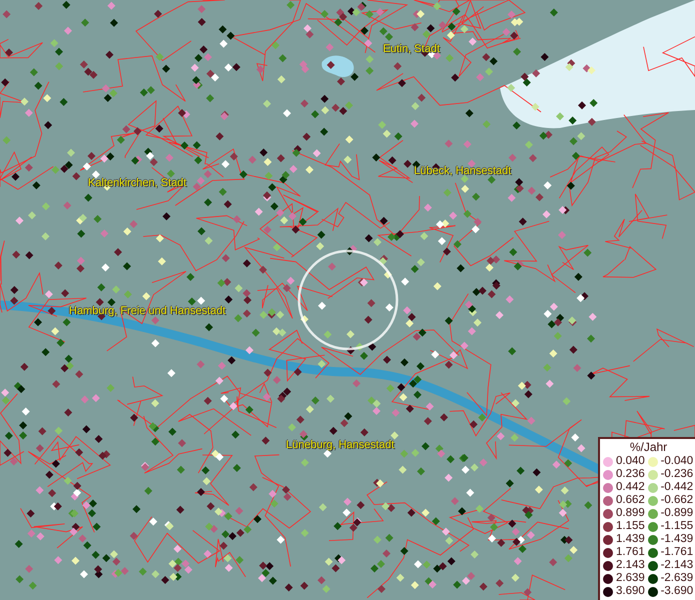 The height and width of the screenshot is (600, 695). What do you see at coordinates (630, 591) in the screenshot?
I see `legend-value: 3.690` at bounding box center [630, 591].